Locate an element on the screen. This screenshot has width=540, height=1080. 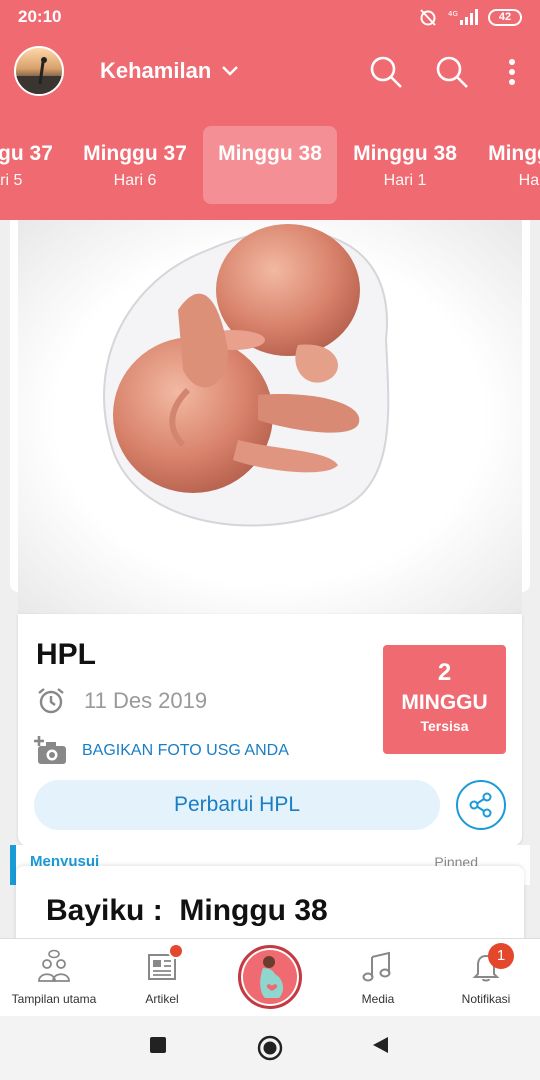
weeks-remaining-number: 2 is located at coordinates (444, 672).